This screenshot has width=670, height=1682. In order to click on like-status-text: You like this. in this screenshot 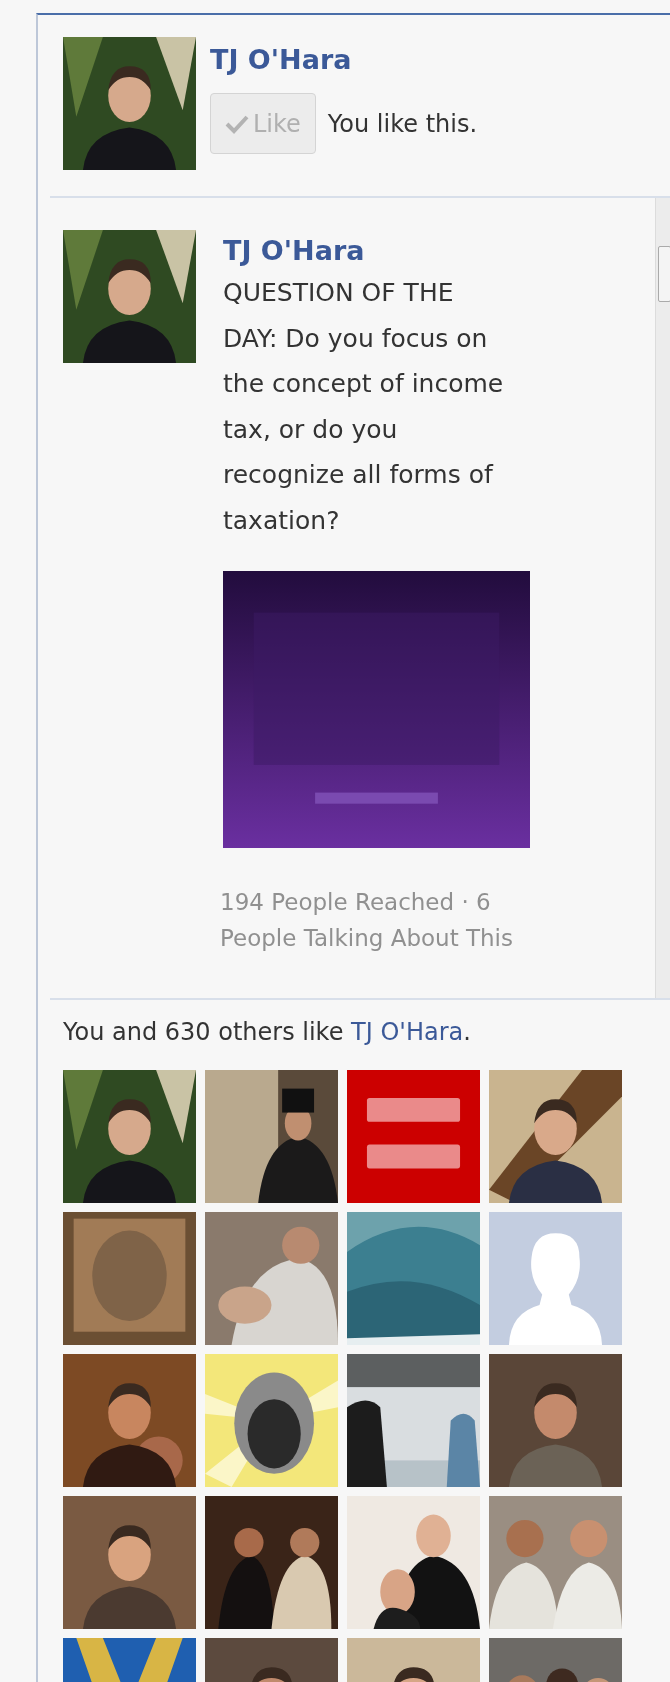, I will do `click(402, 124)`.